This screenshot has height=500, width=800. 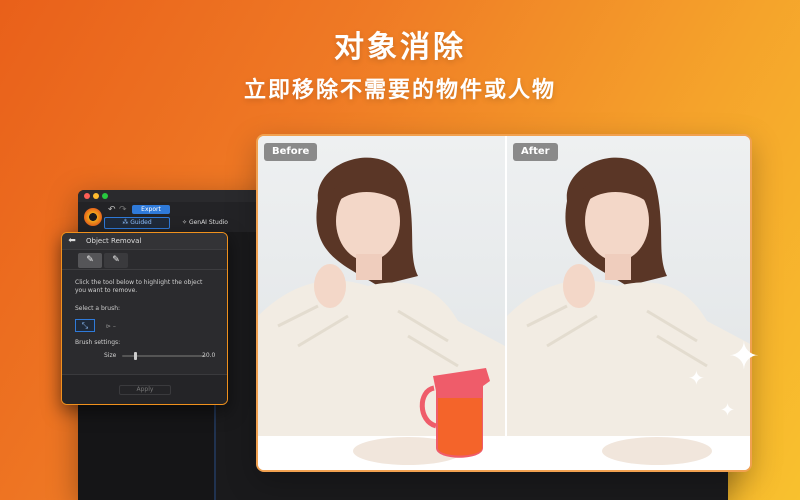 I want to click on panel-divider, so click(x=144, y=269).